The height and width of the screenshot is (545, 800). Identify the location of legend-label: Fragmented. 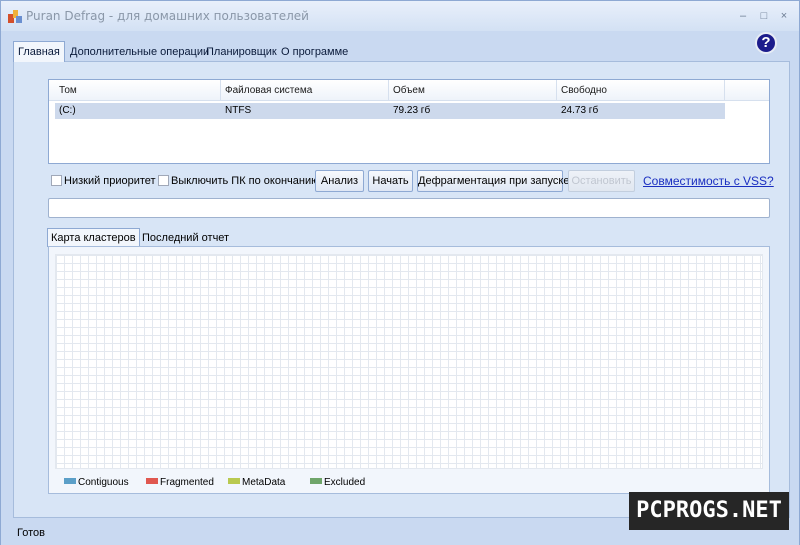
(187, 482).